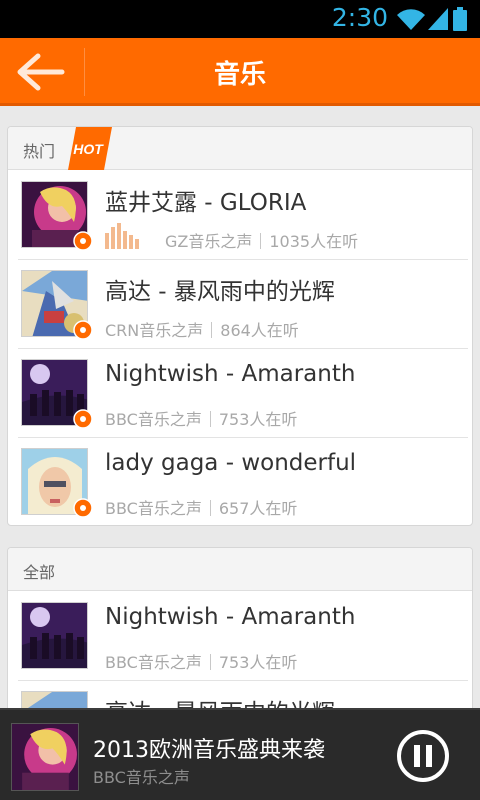 The width and height of the screenshot is (480, 800). I want to click on listener-count: 1035人在听, so click(314, 241).